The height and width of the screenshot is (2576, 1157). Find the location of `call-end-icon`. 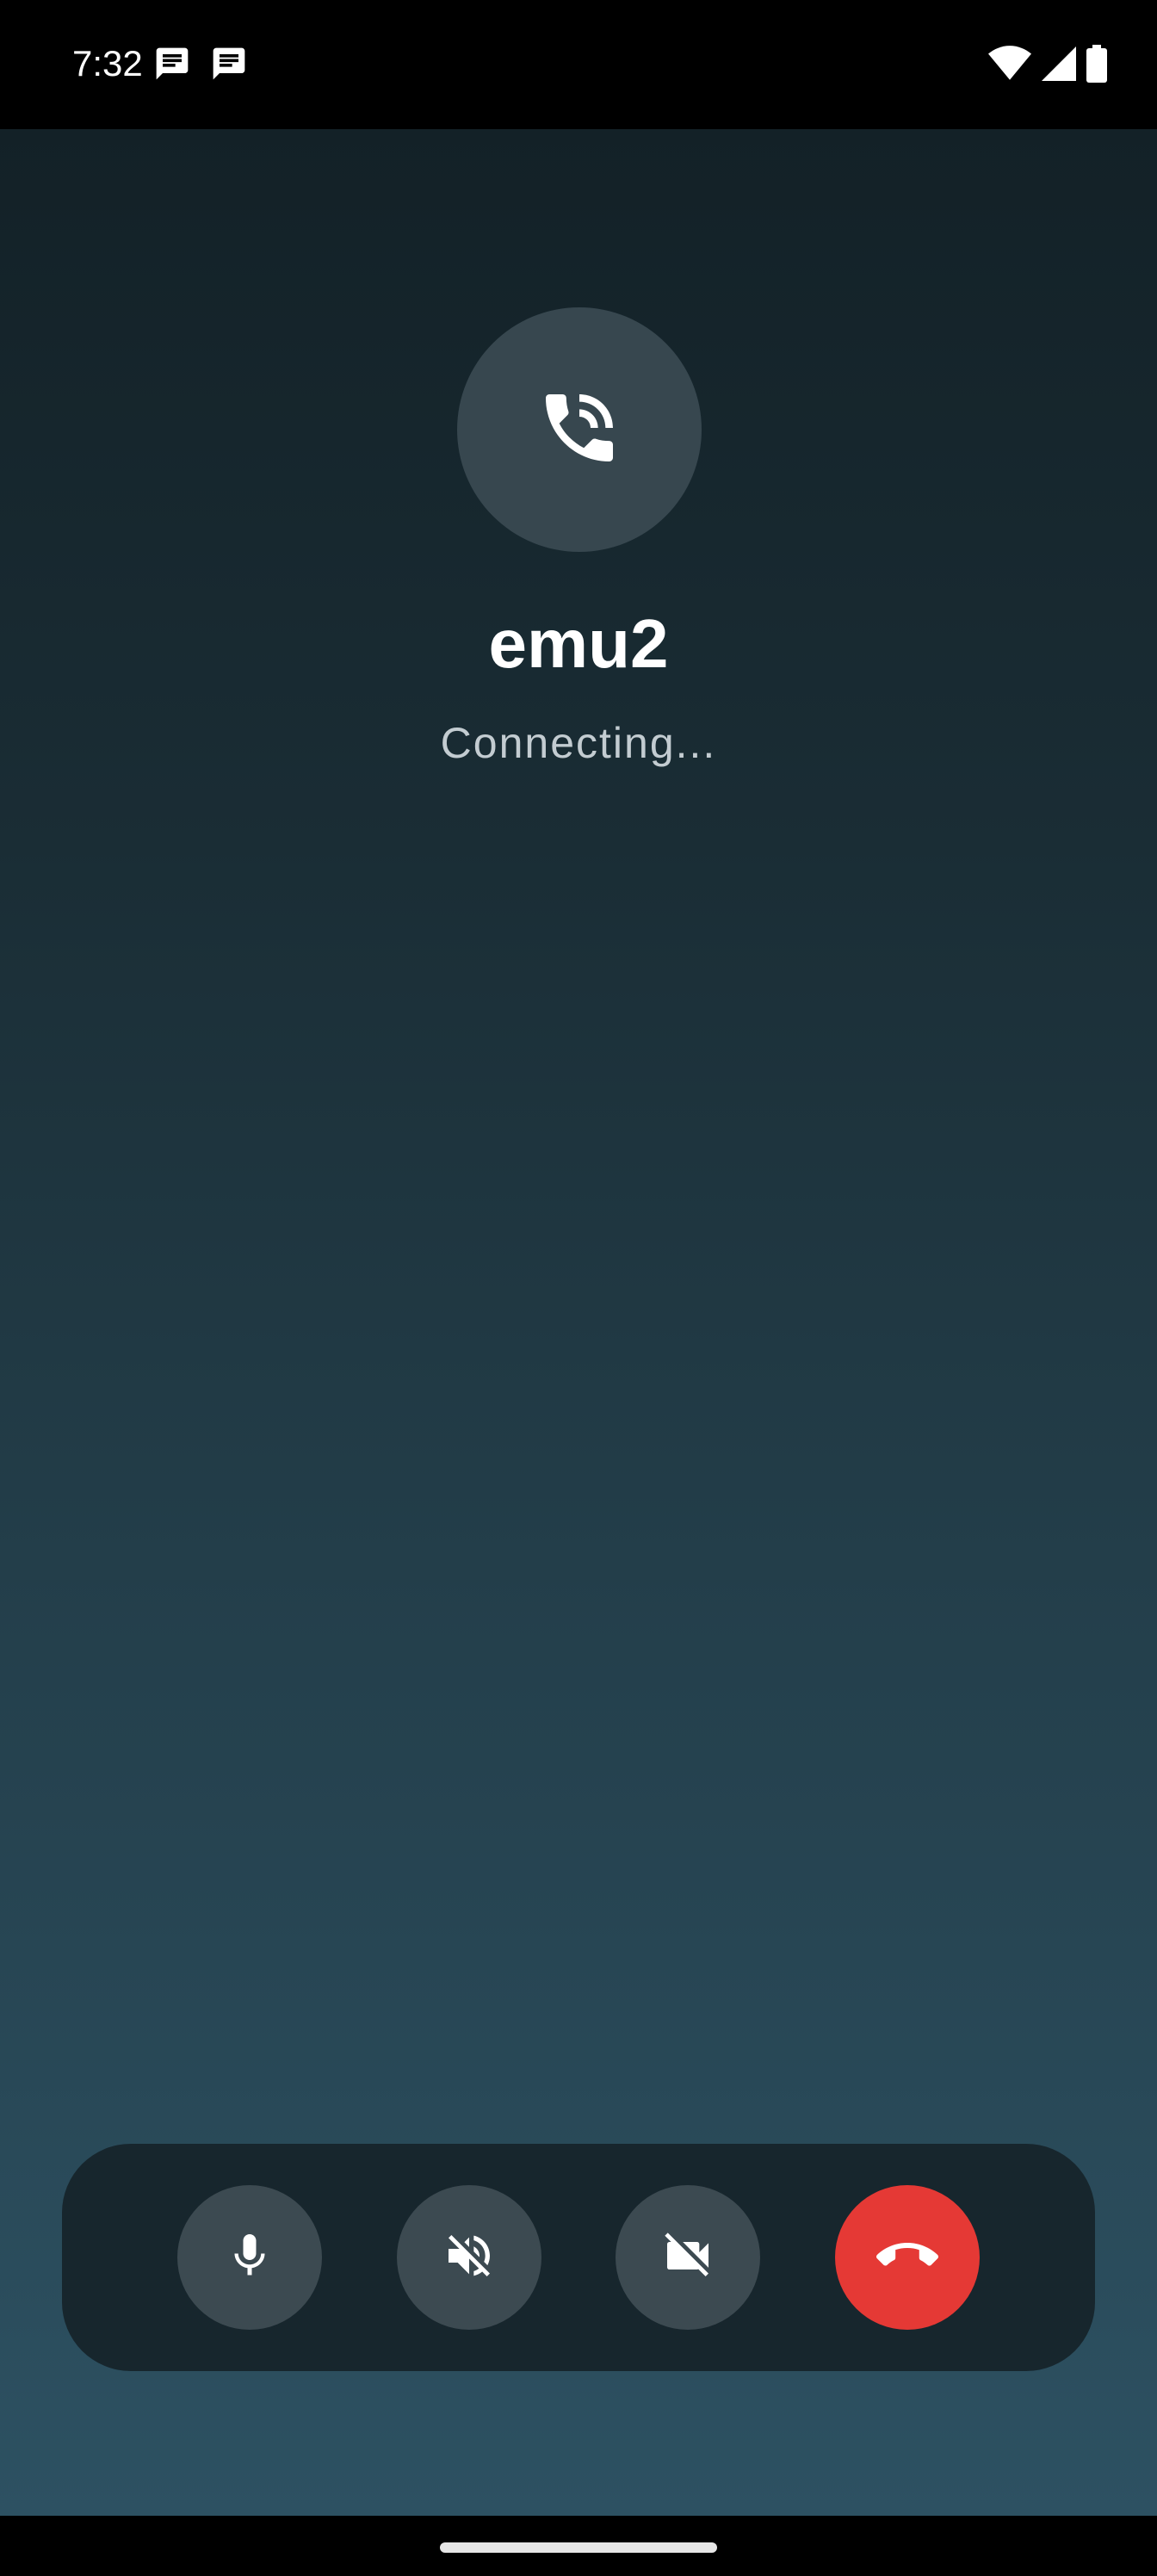

call-end-icon is located at coordinates (907, 2258).